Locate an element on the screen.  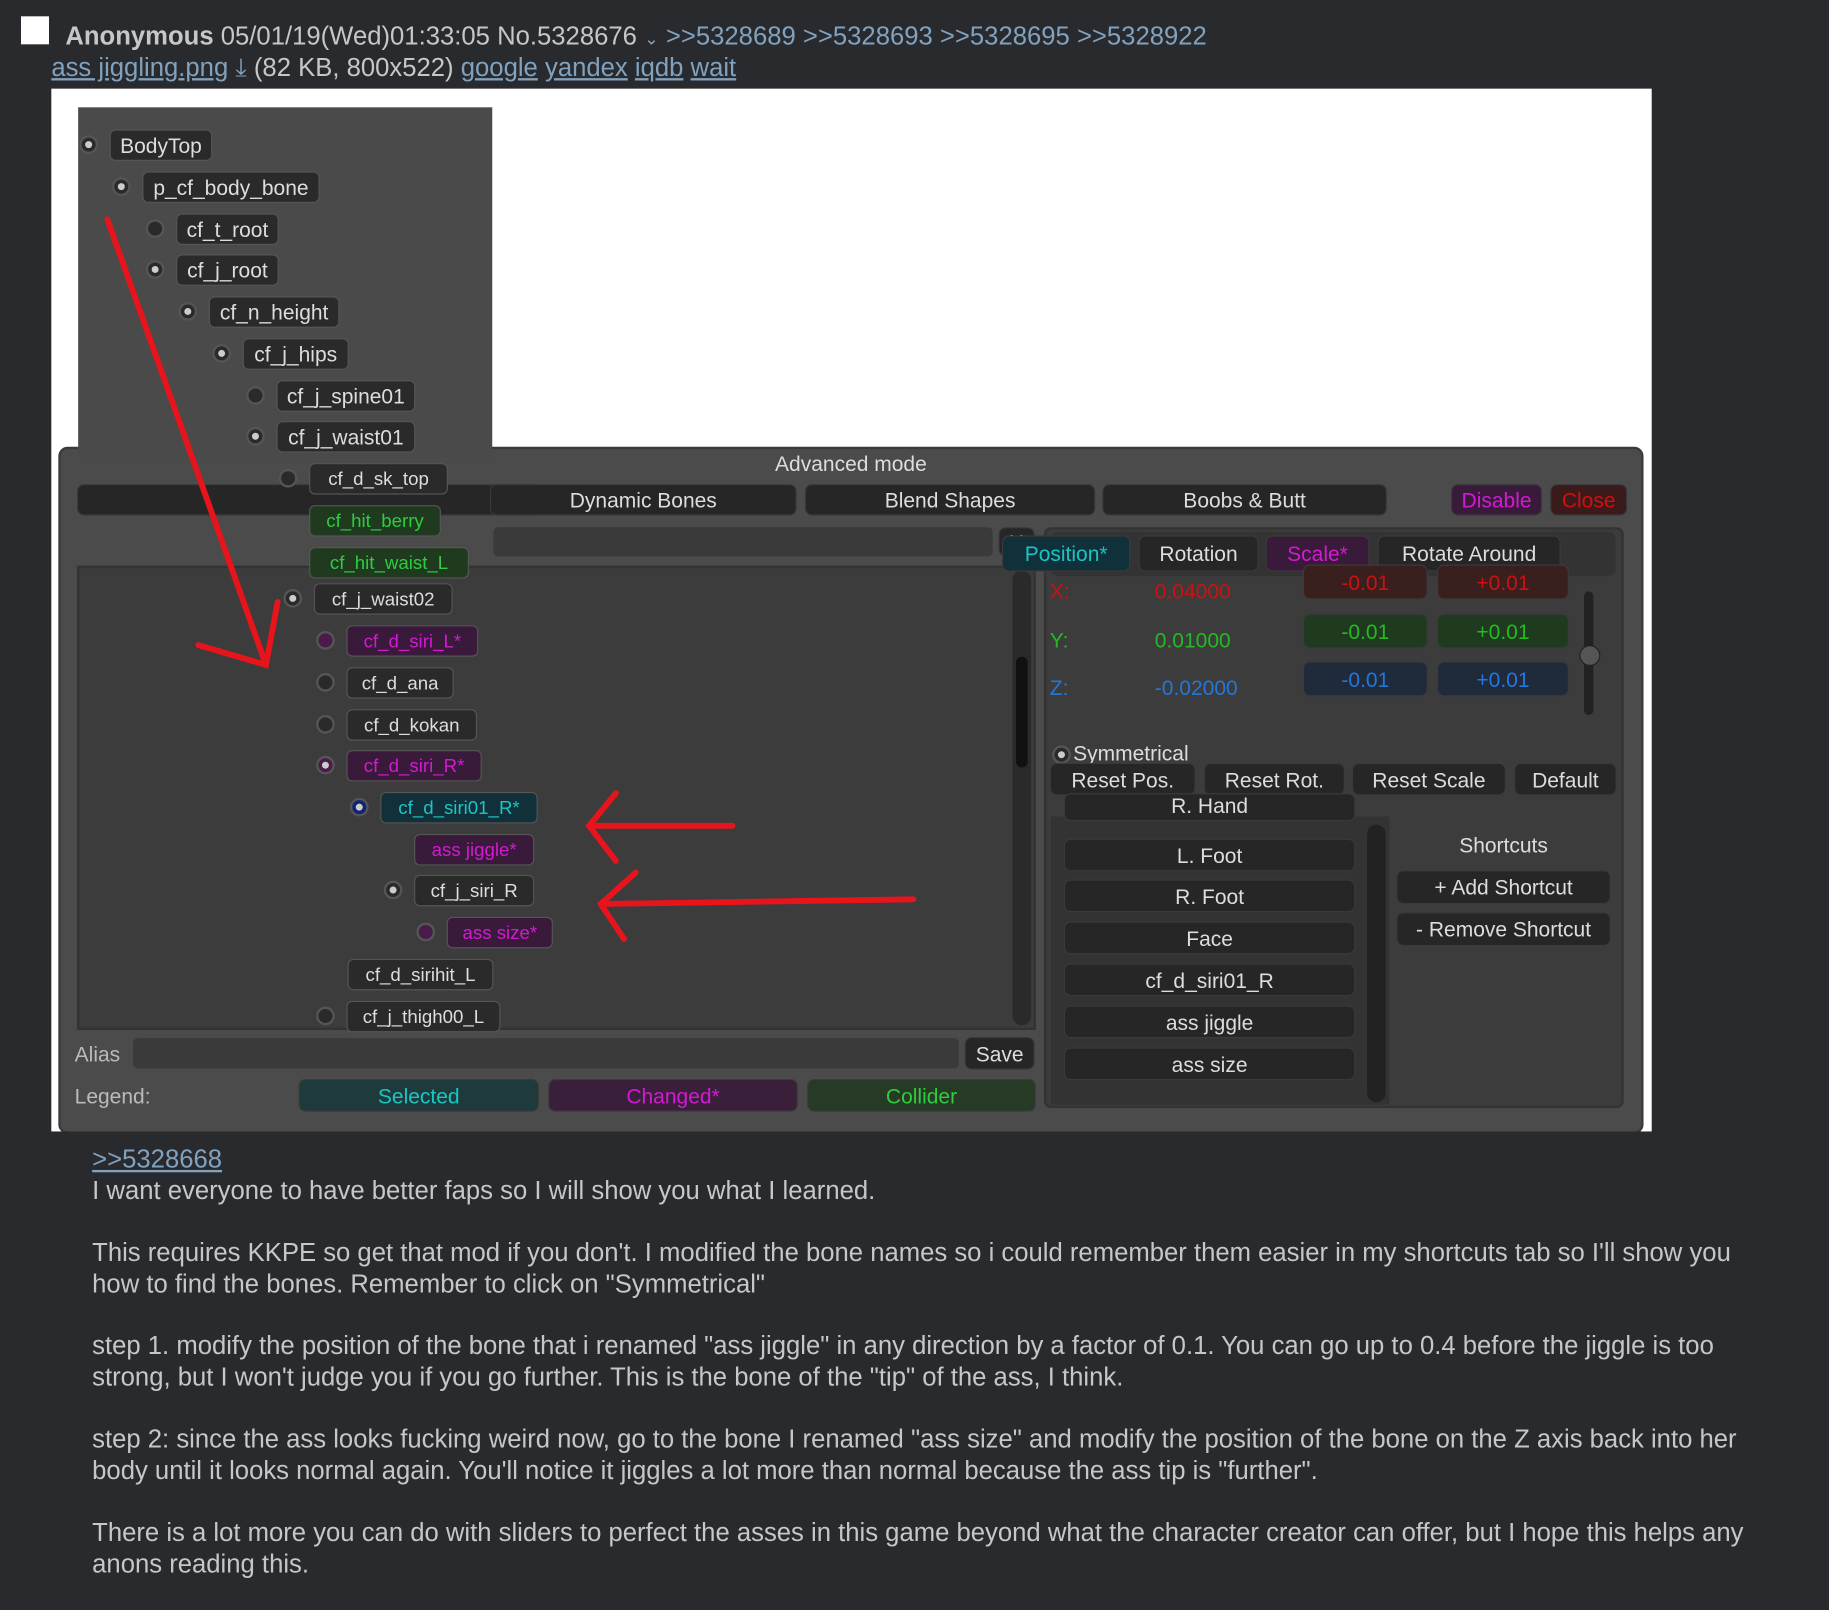
quote-link: >>5328668 is located at coordinates (920, 1158).